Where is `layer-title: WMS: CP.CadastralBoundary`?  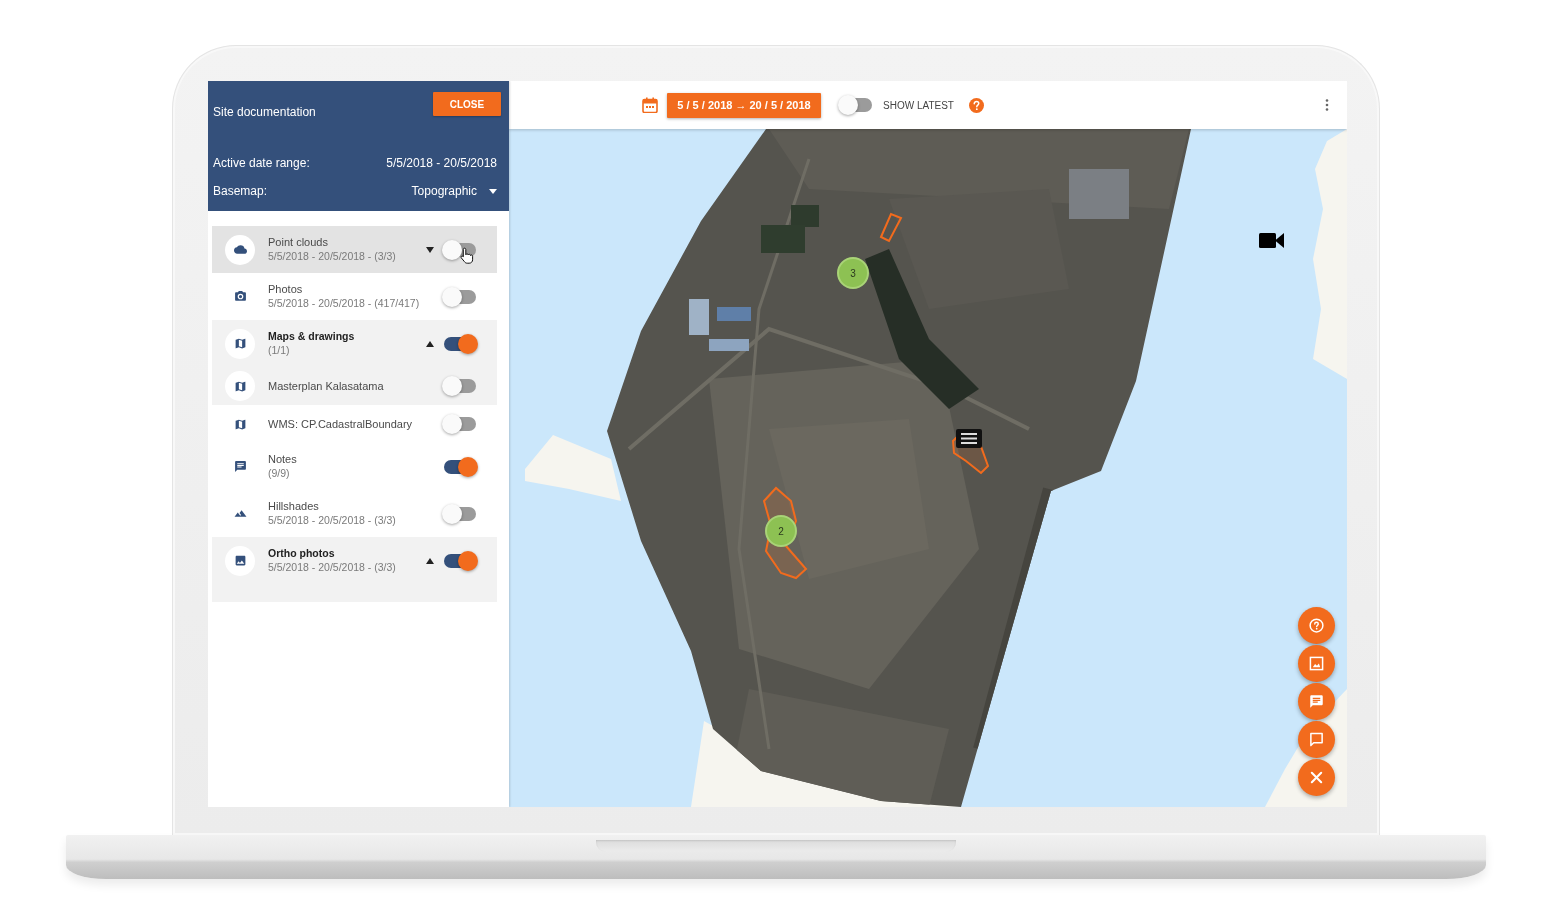 layer-title: WMS: CP.CadastralBoundary is located at coordinates (341, 424).